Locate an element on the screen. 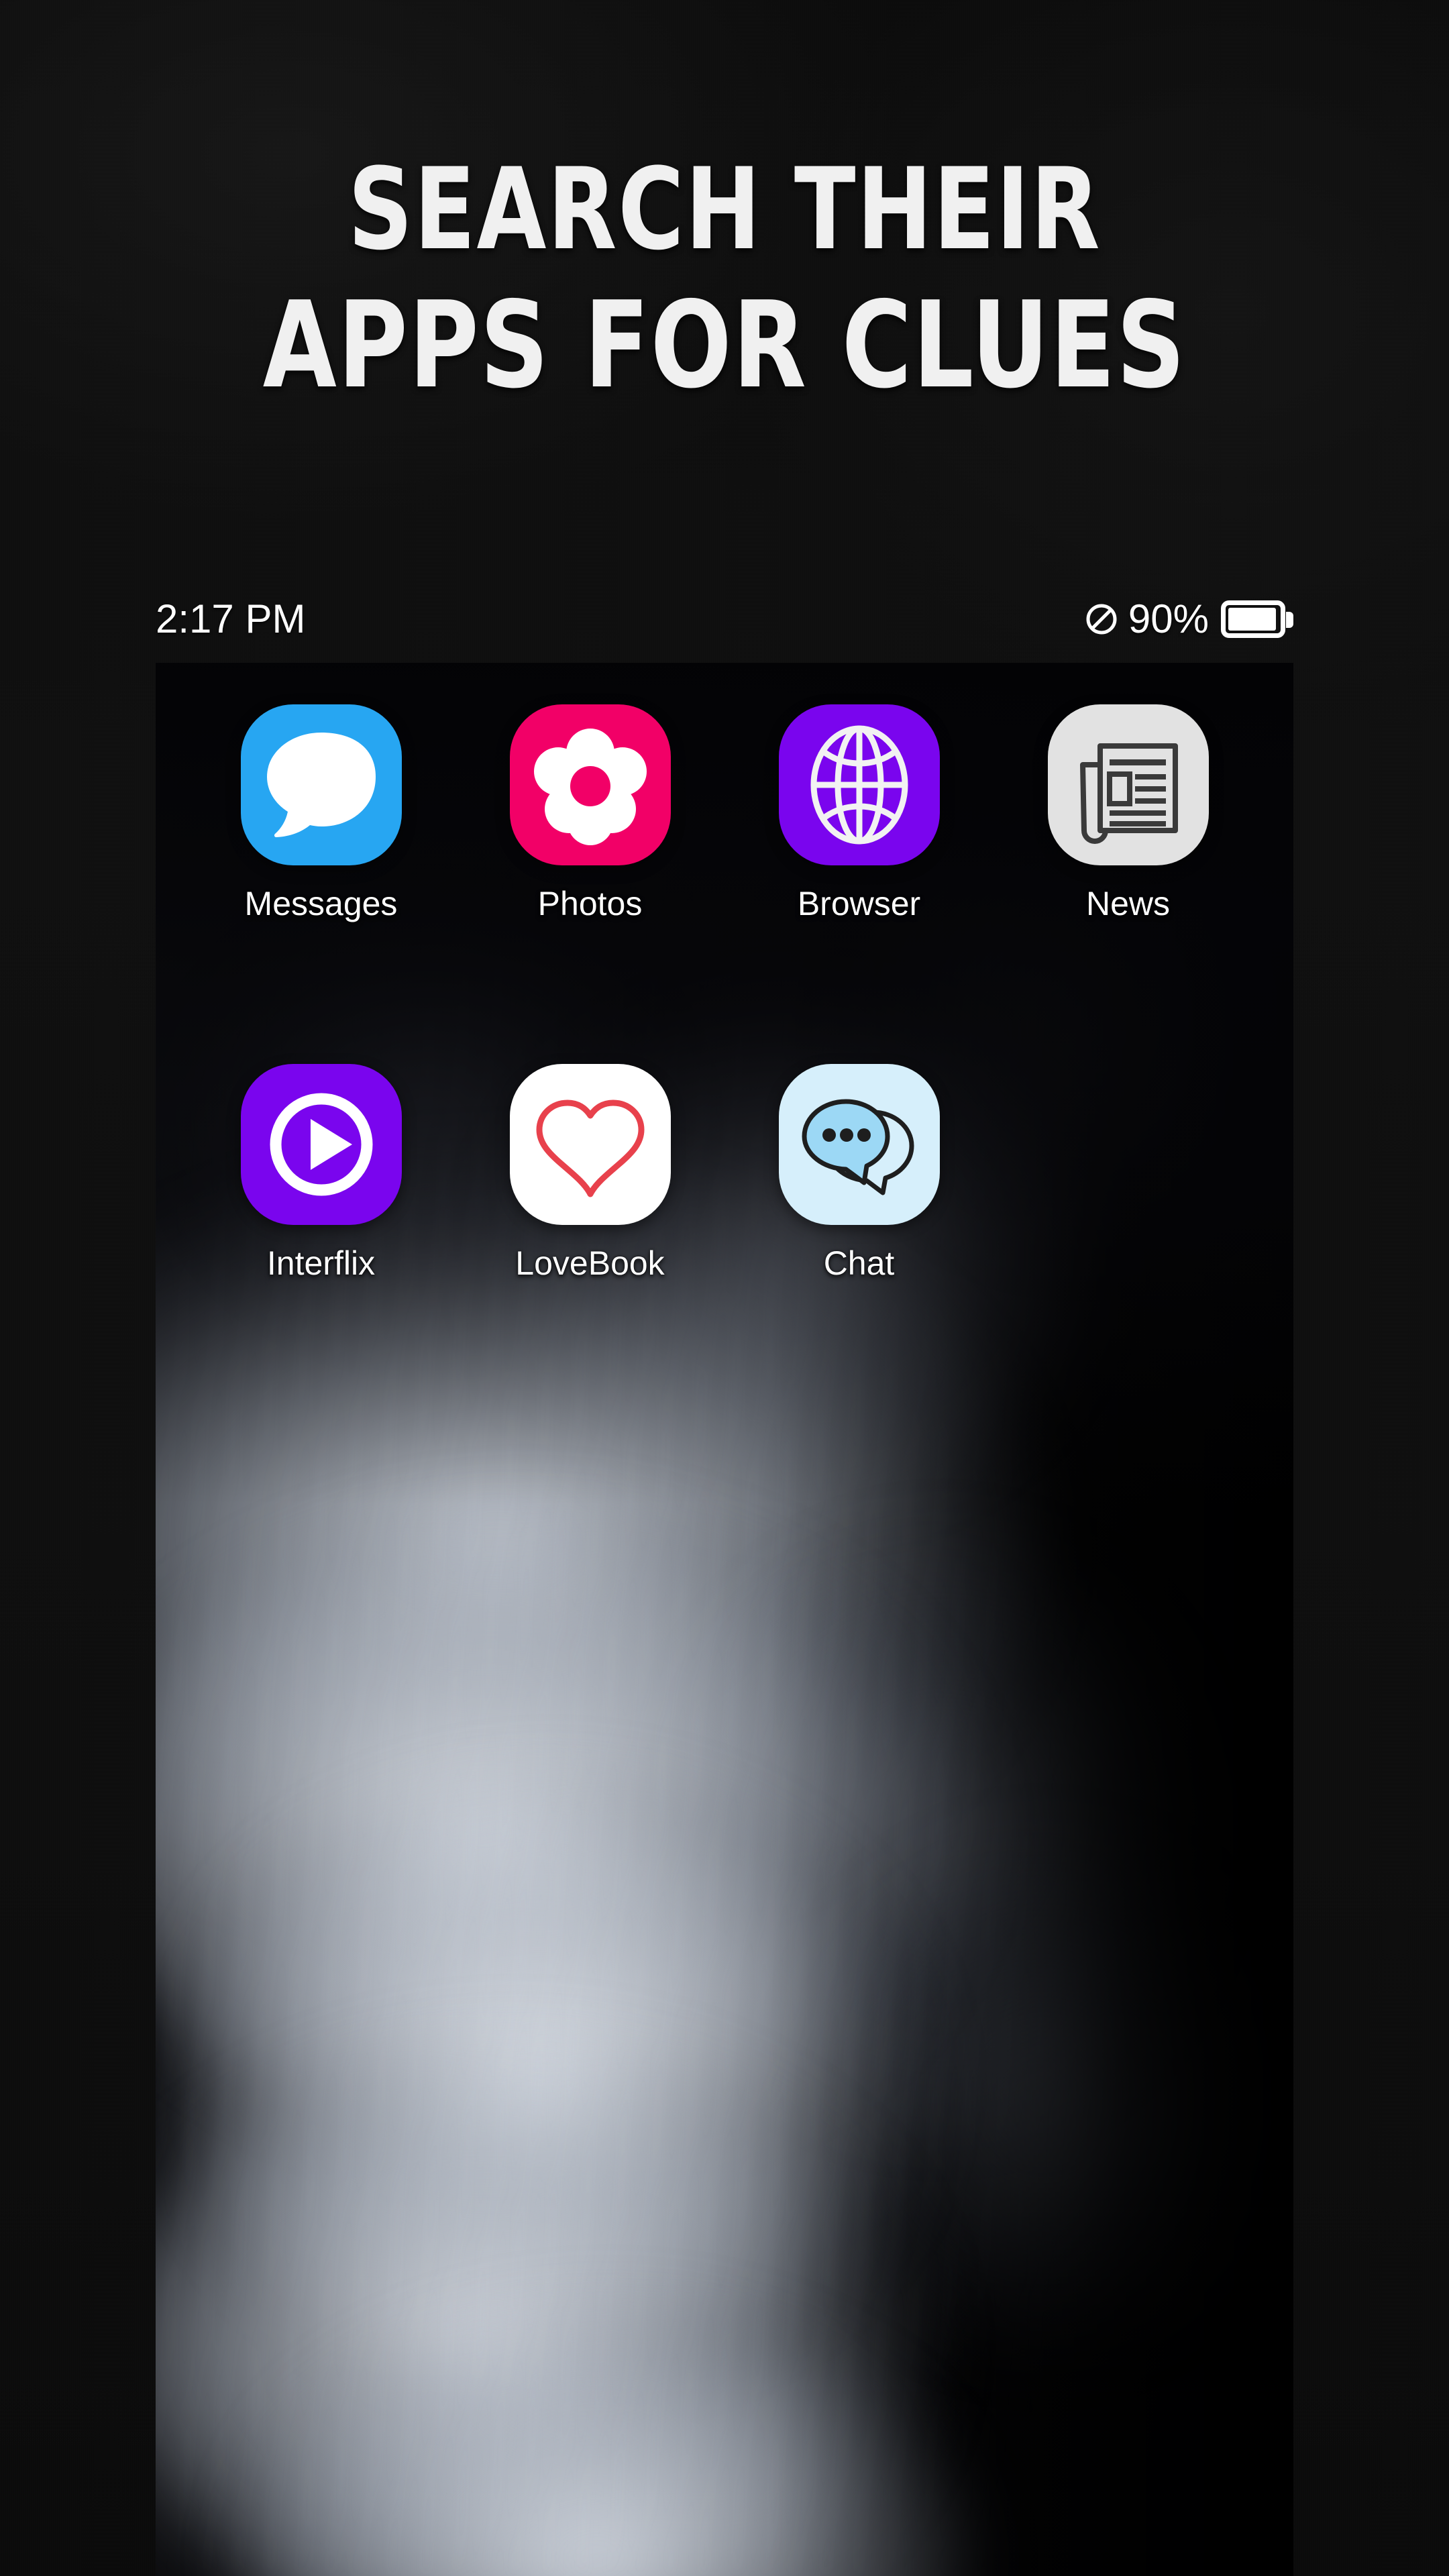 The height and width of the screenshot is (2576, 1449). status-bar-right-group: 90% is located at coordinates (1188, 619).